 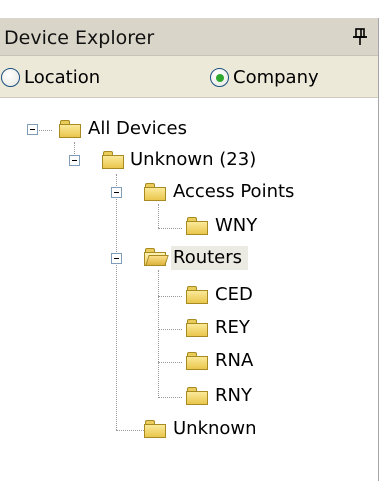 What do you see at coordinates (62, 77) in the screenshot?
I see `location-label: Location` at bounding box center [62, 77].